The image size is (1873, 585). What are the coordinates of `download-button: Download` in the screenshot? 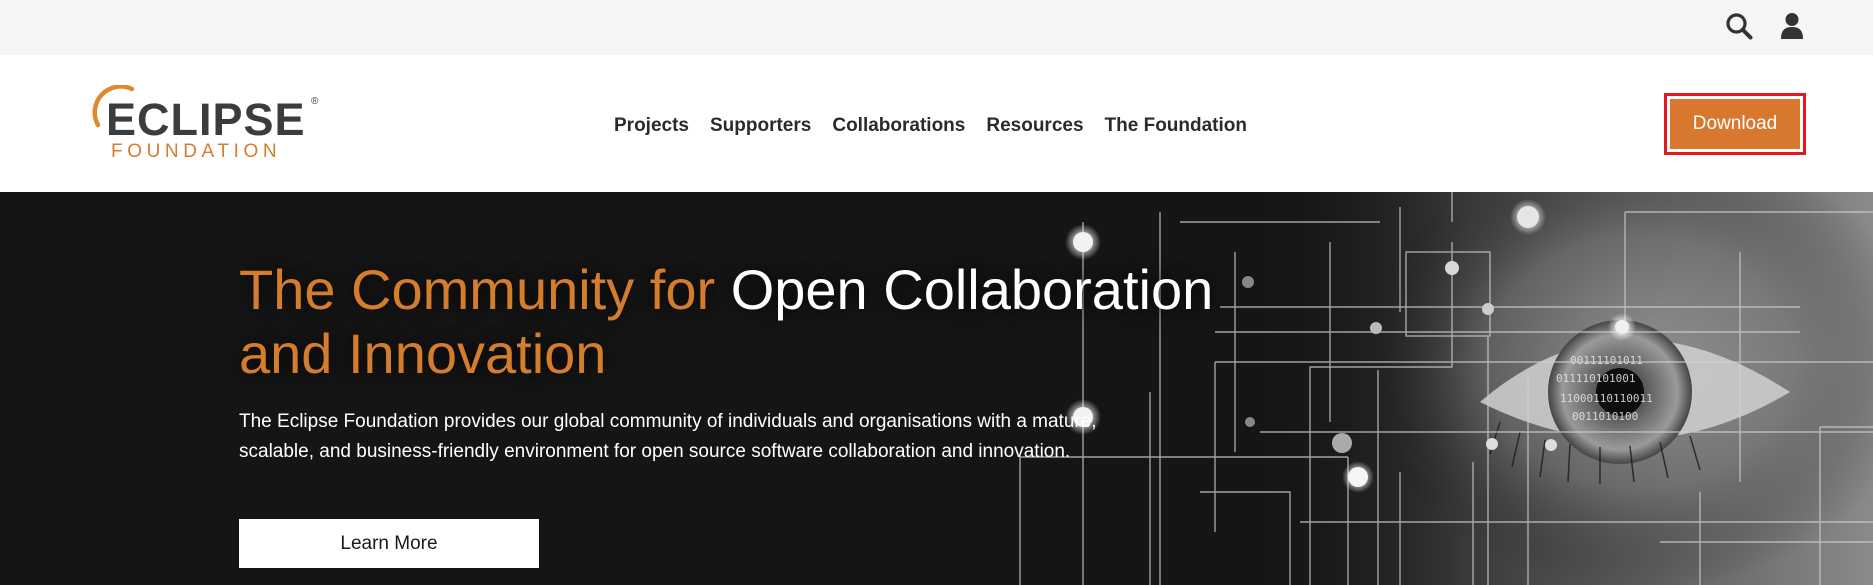 It's located at (1735, 124).